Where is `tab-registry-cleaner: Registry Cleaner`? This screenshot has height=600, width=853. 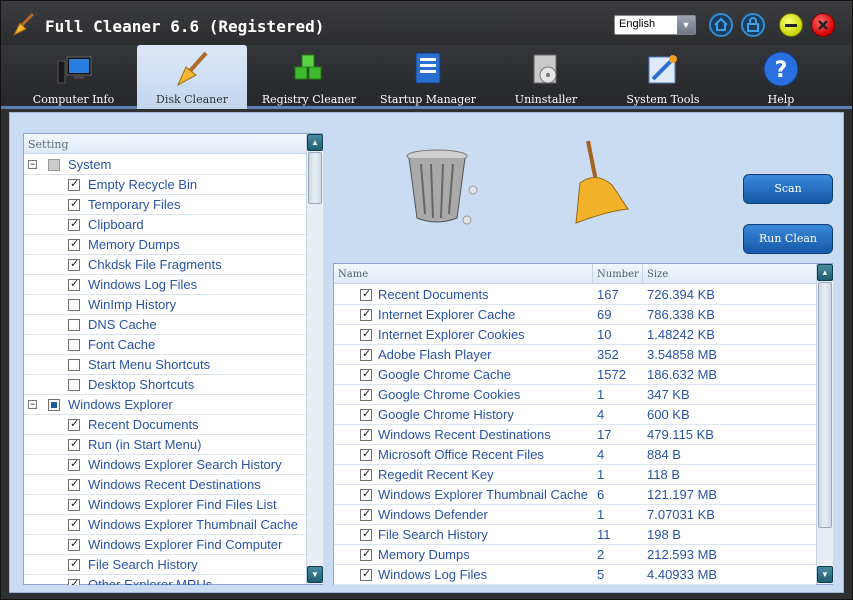
tab-registry-cleaner: Registry Cleaner is located at coordinates (309, 77).